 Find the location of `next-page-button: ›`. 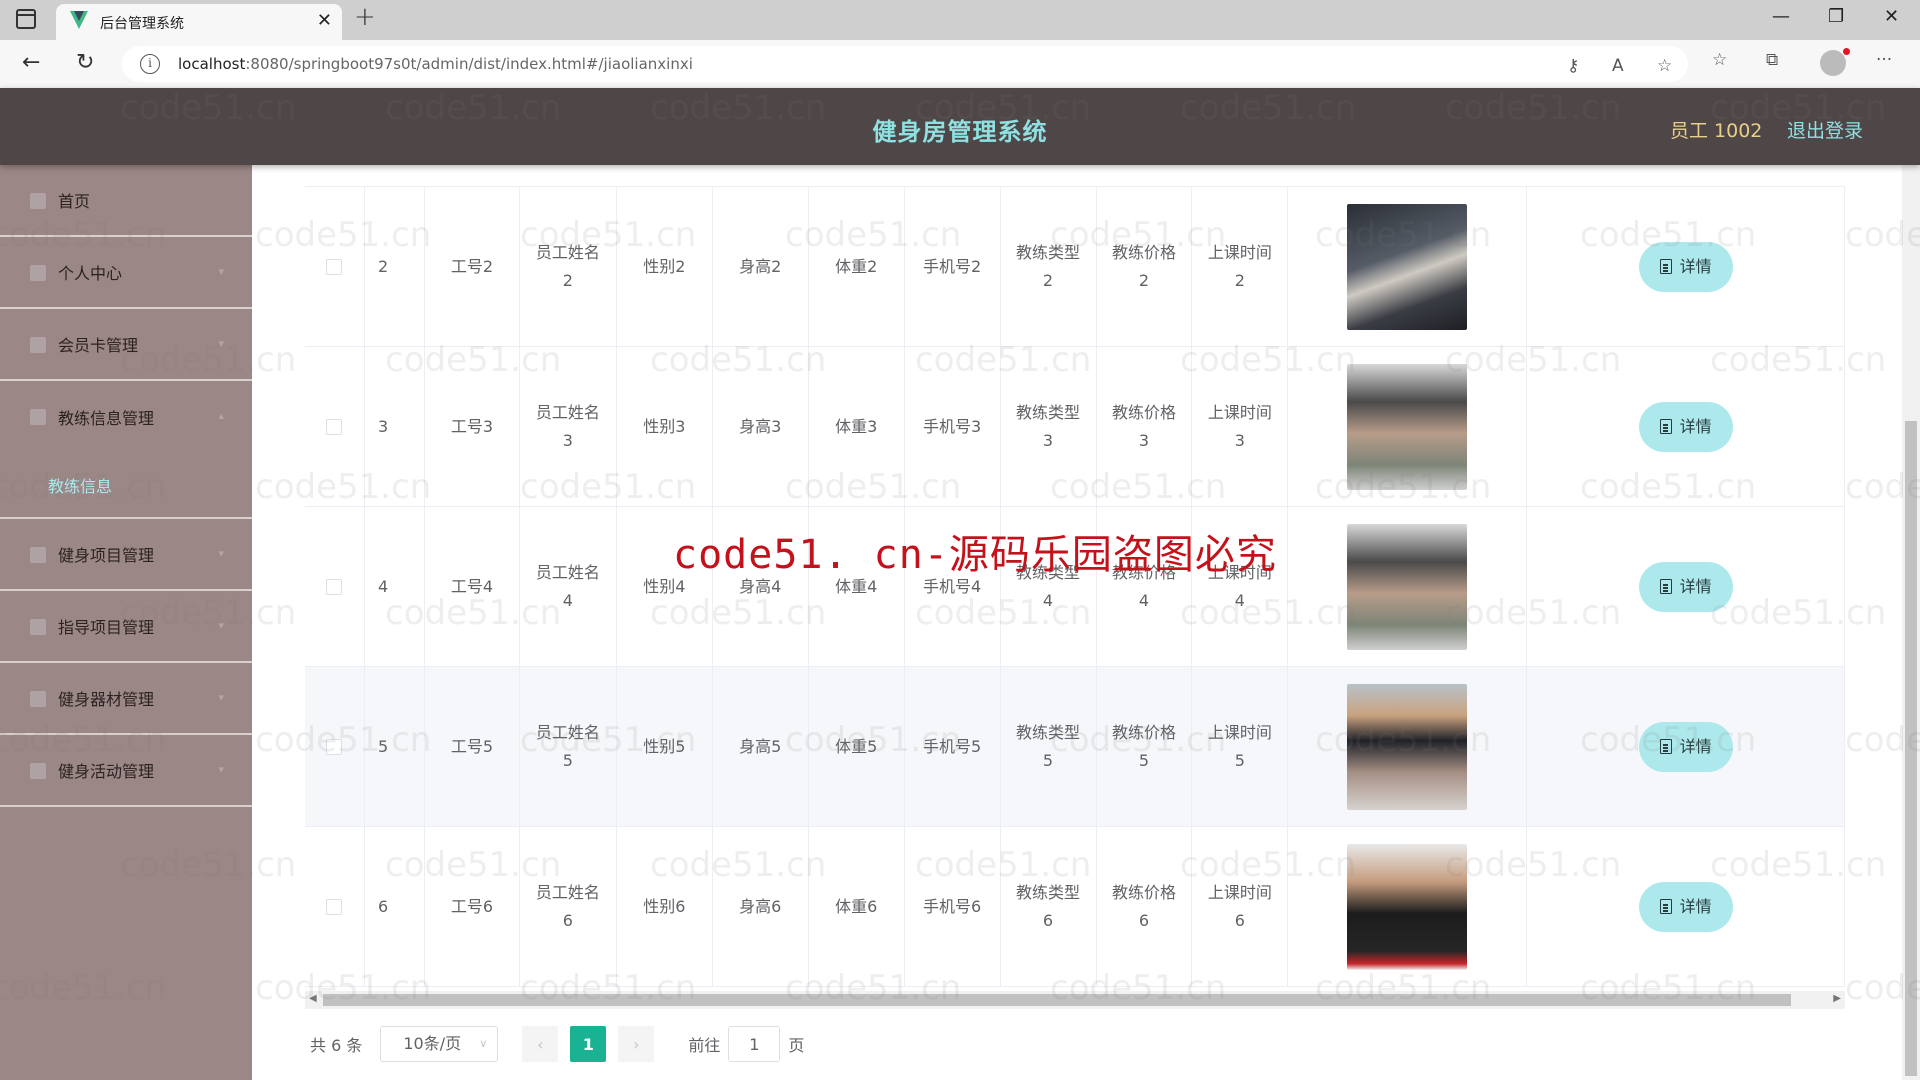

next-page-button: › is located at coordinates (636, 1044).